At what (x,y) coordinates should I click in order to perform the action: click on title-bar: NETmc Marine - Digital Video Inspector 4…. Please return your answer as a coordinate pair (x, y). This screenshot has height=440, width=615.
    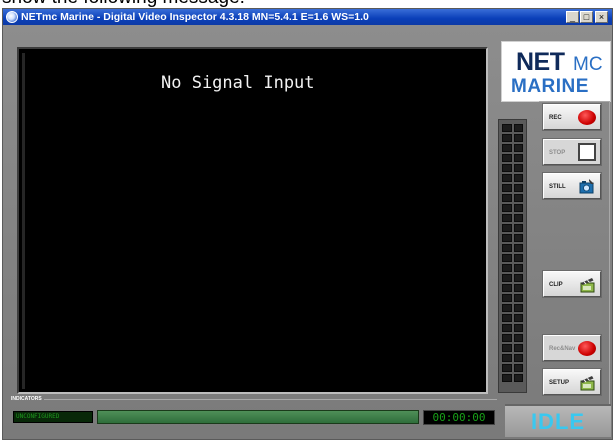
    Looking at the image, I should click on (307, 17).